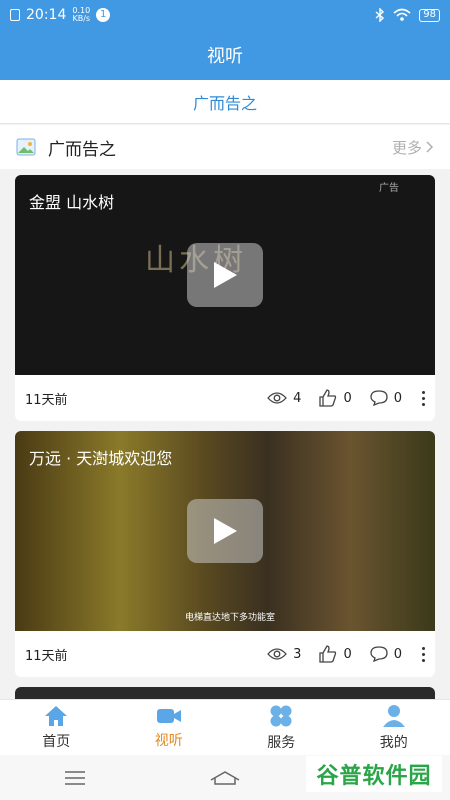 The height and width of the screenshot is (800, 450). Describe the element at coordinates (15, 15) in the screenshot. I see `sim-icon` at that location.